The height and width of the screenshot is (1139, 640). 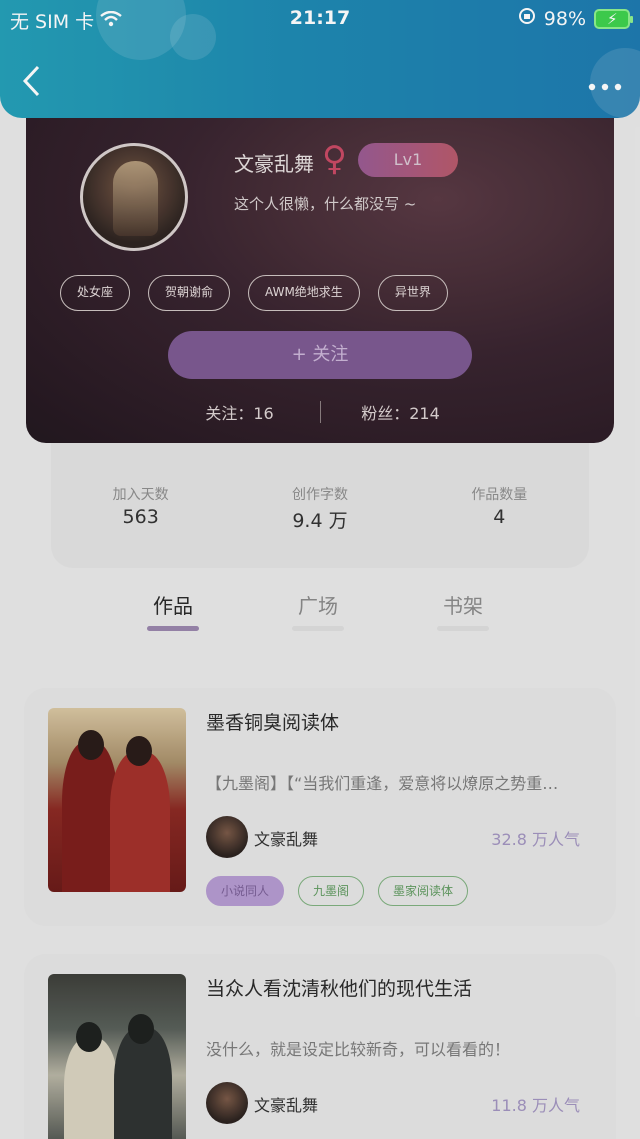 What do you see at coordinates (245, 891) in the screenshot?
I see `work-tag: 小说同人` at bounding box center [245, 891].